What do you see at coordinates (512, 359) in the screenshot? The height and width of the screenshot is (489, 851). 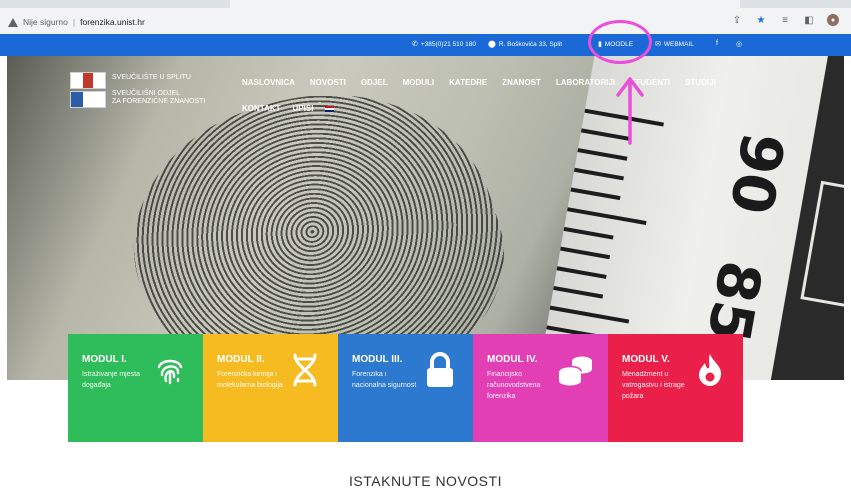 I see `module-title: MODUL IV.` at bounding box center [512, 359].